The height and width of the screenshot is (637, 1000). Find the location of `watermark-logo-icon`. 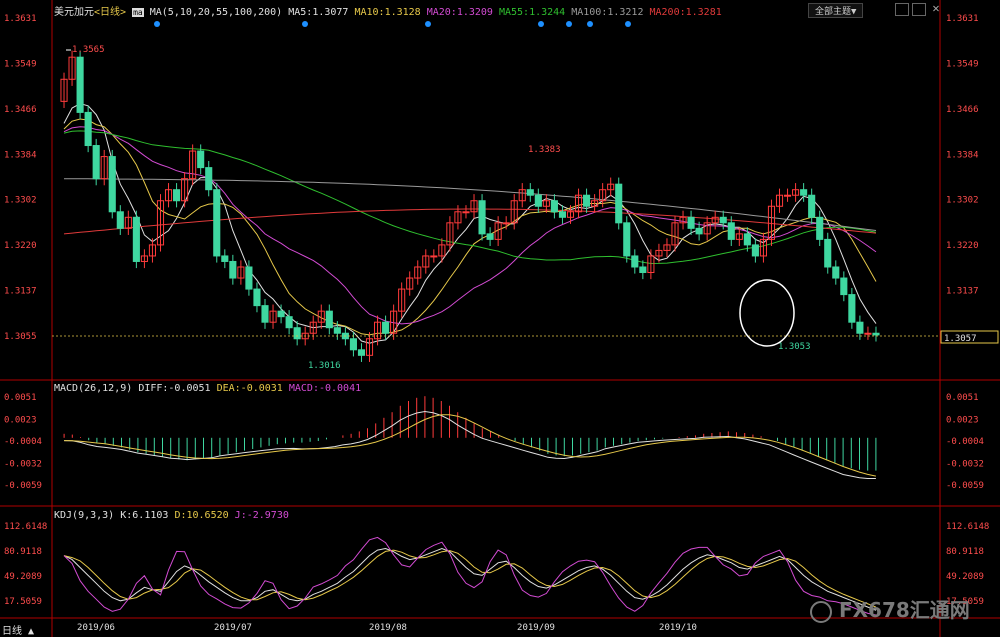

watermark-logo-icon is located at coordinates (821, 611).